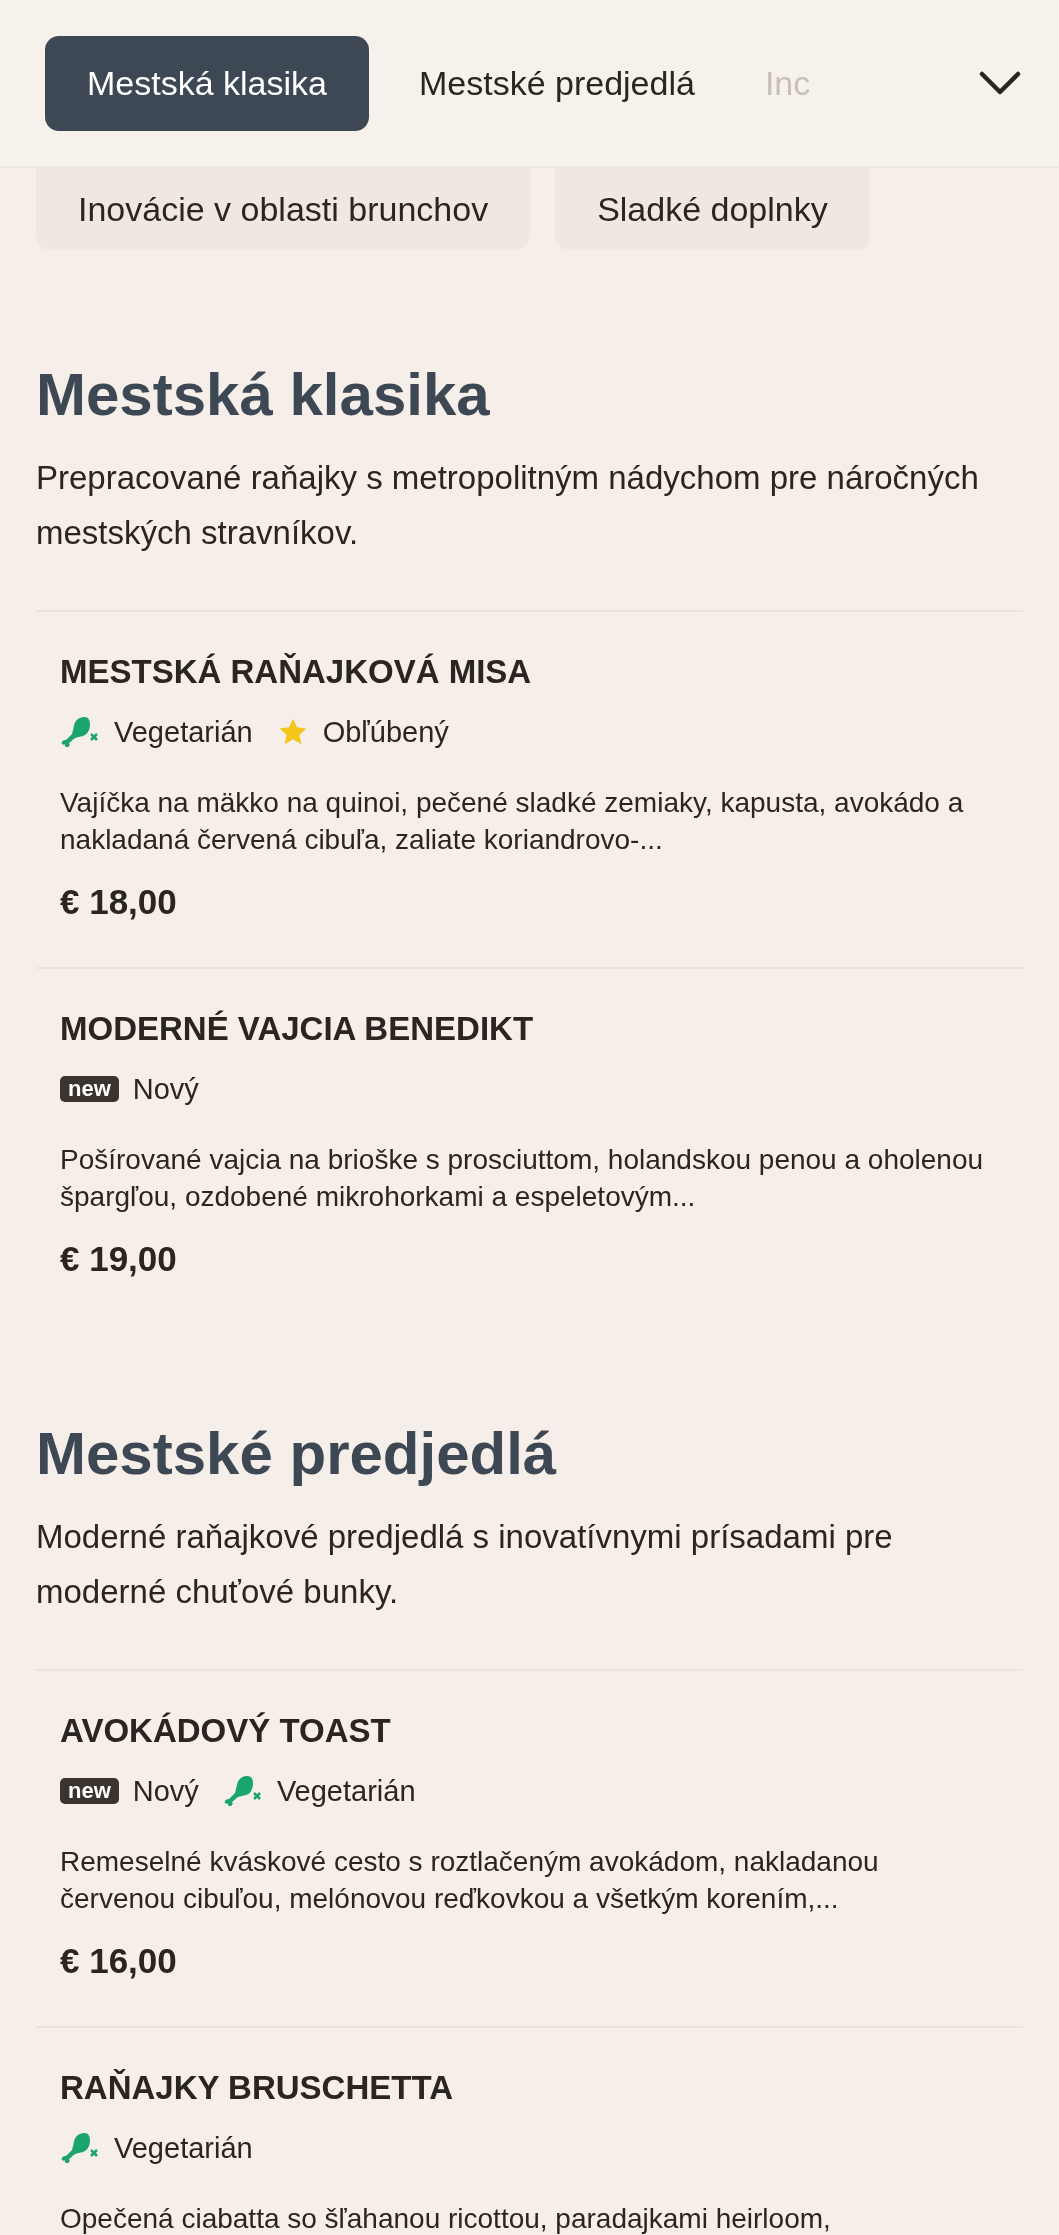 This screenshot has width=1059, height=2235. I want to click on menu-item: RAŇAJKY BRUSCHETTA Vegetarián Opečená ciabatta so šľahanou ricottou, paradajkami heirloom,, so click(529, 2130).